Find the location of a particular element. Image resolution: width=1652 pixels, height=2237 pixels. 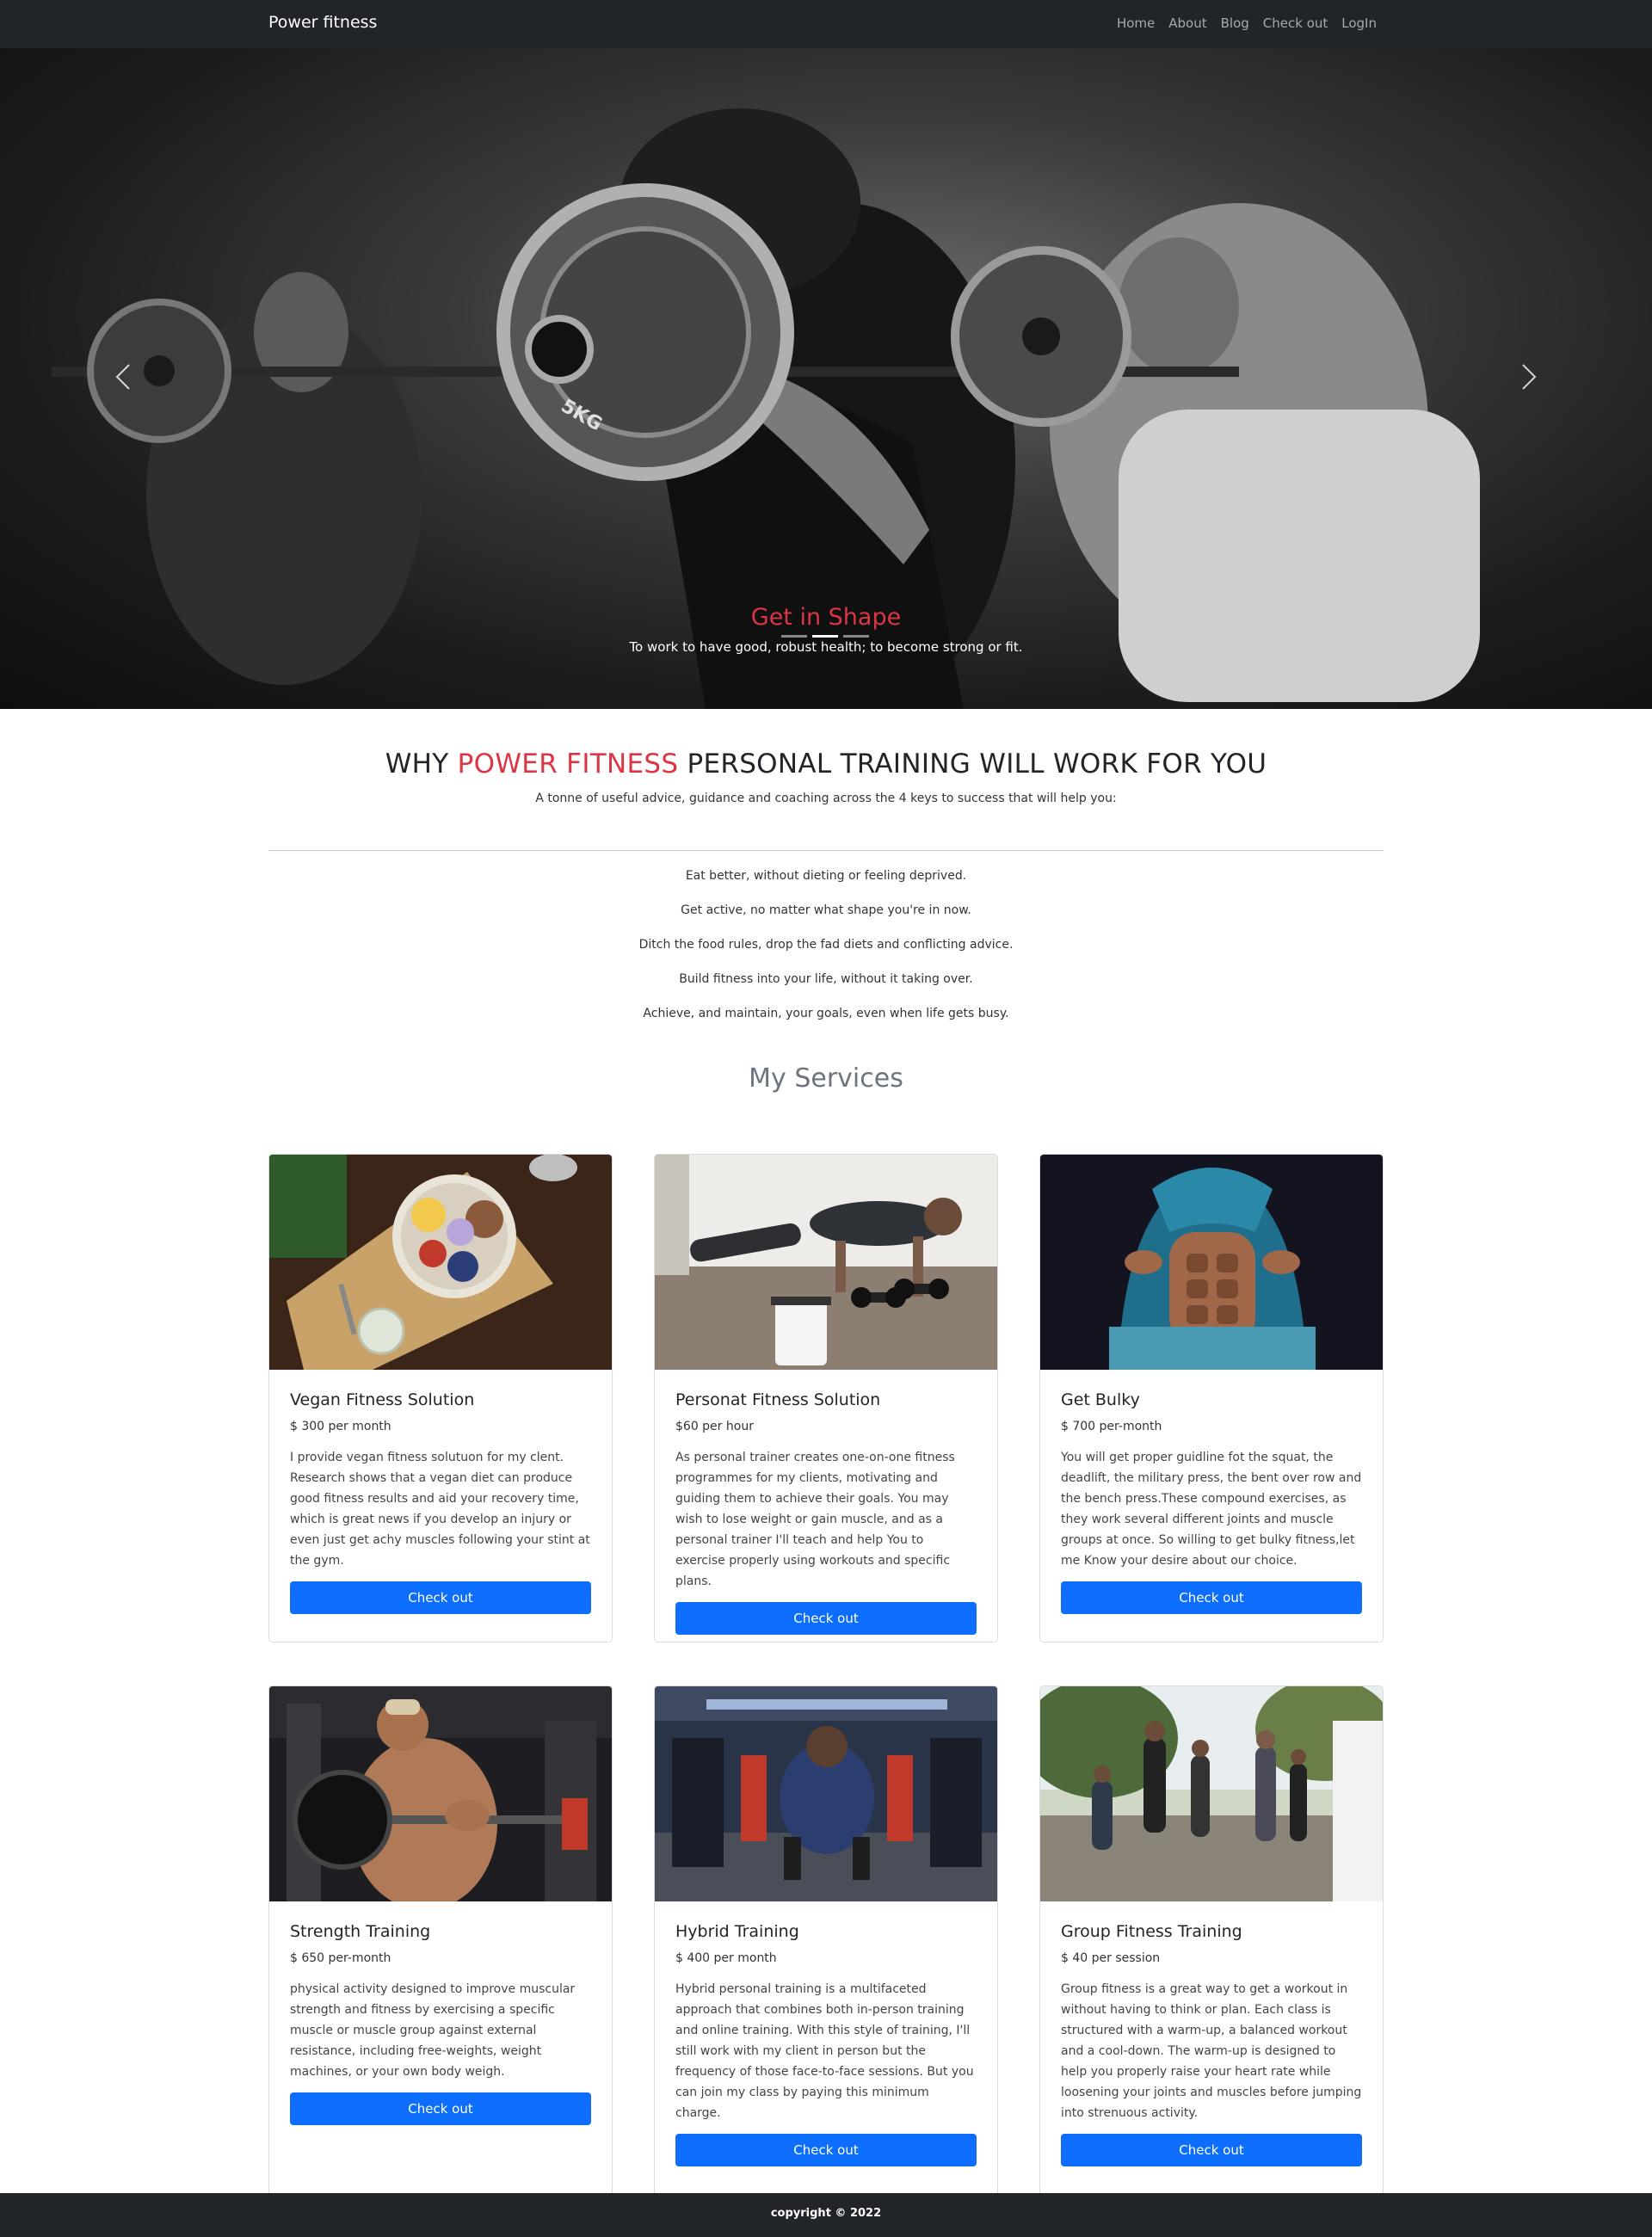

outdoor-group-run-photo is located at coordinates (1211, 1794).